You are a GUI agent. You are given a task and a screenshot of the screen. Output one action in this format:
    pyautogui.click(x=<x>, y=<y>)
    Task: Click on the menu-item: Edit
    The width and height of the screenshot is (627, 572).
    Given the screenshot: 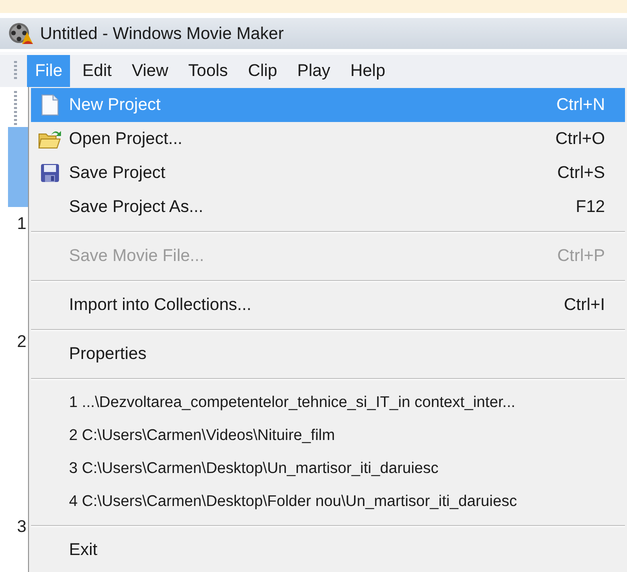 What is the action you would take?
    pyautogui.click(x=97, y=71)
    